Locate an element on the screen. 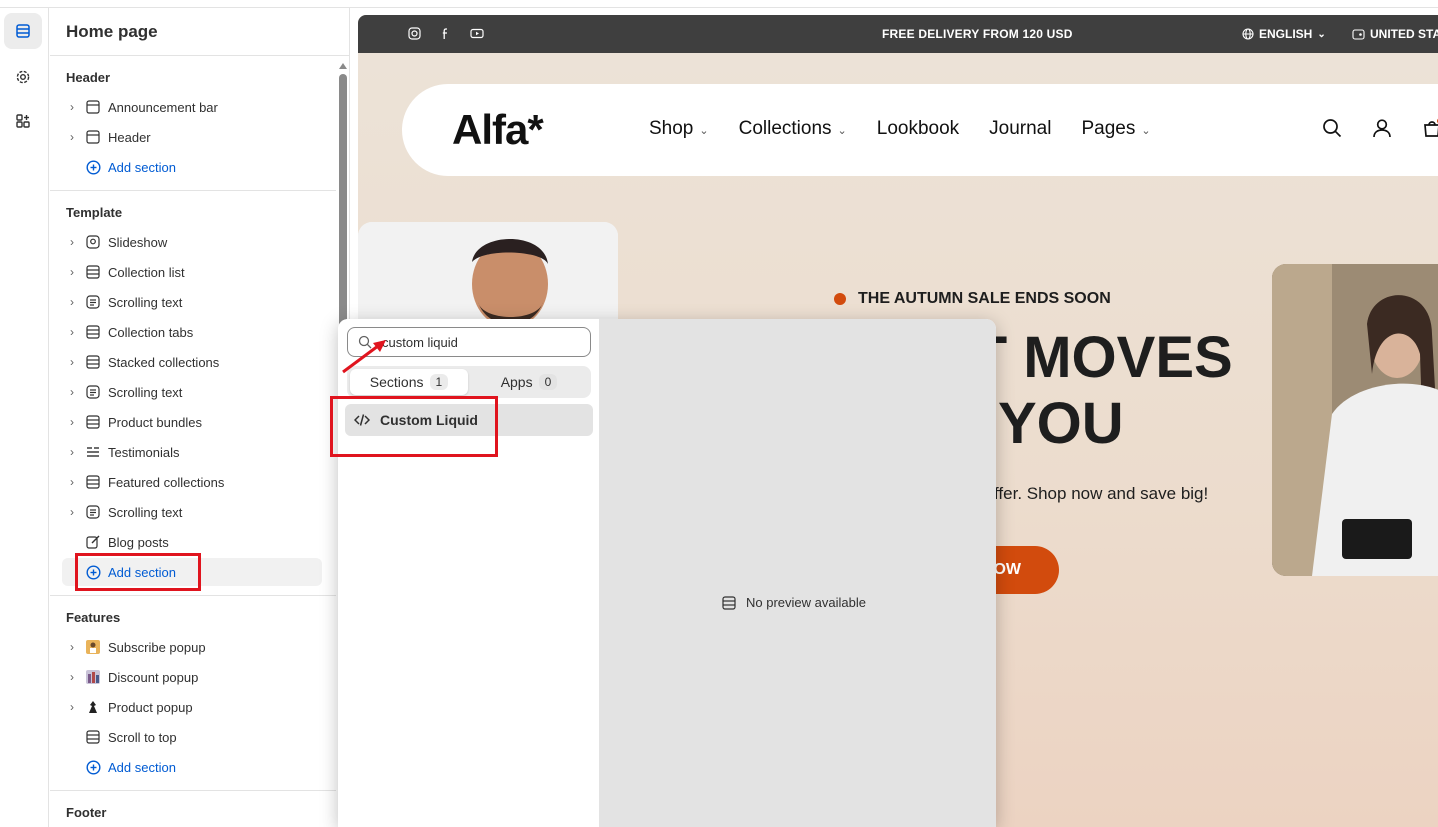 The width and height of the screenshot is (1438, 827). section-item: › Collection tabs is located at coordinates (192, 332).